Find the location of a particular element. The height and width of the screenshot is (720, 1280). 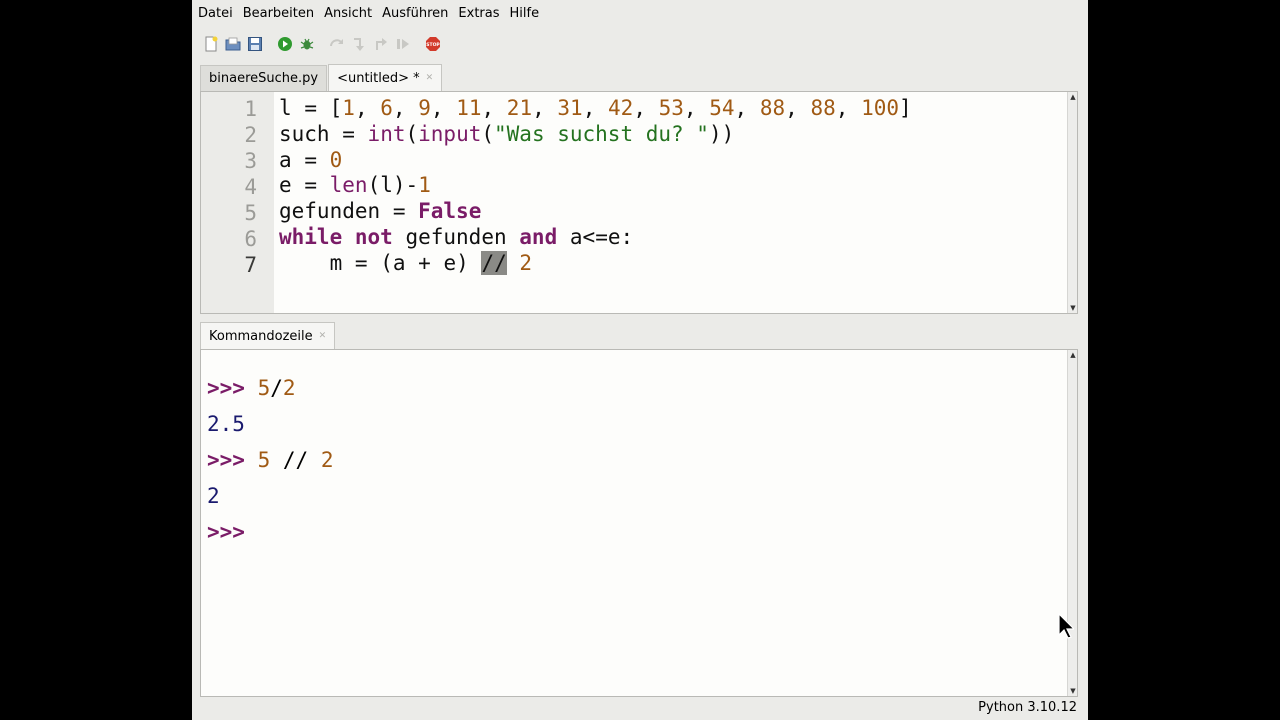

shell-input-line: >>> 5/2 is located at coordinates (251, 388).